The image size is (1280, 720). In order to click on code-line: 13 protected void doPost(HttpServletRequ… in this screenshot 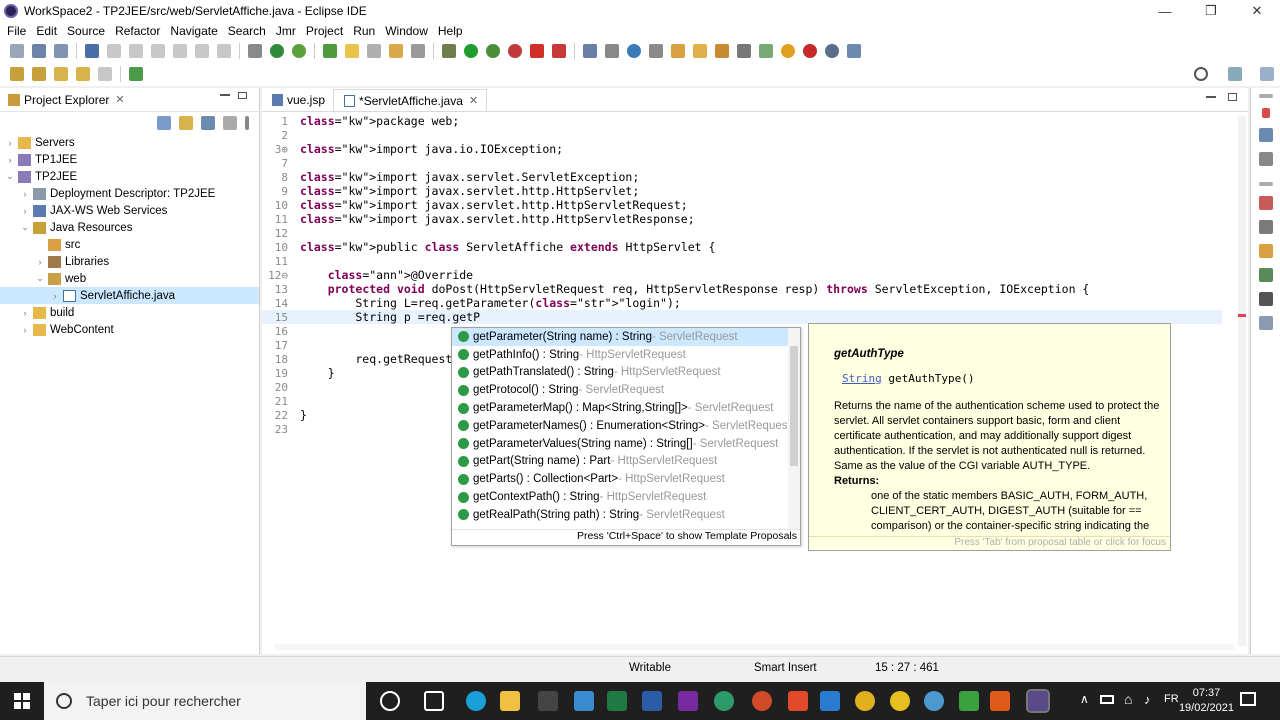, I will do `click(742, 289)`.